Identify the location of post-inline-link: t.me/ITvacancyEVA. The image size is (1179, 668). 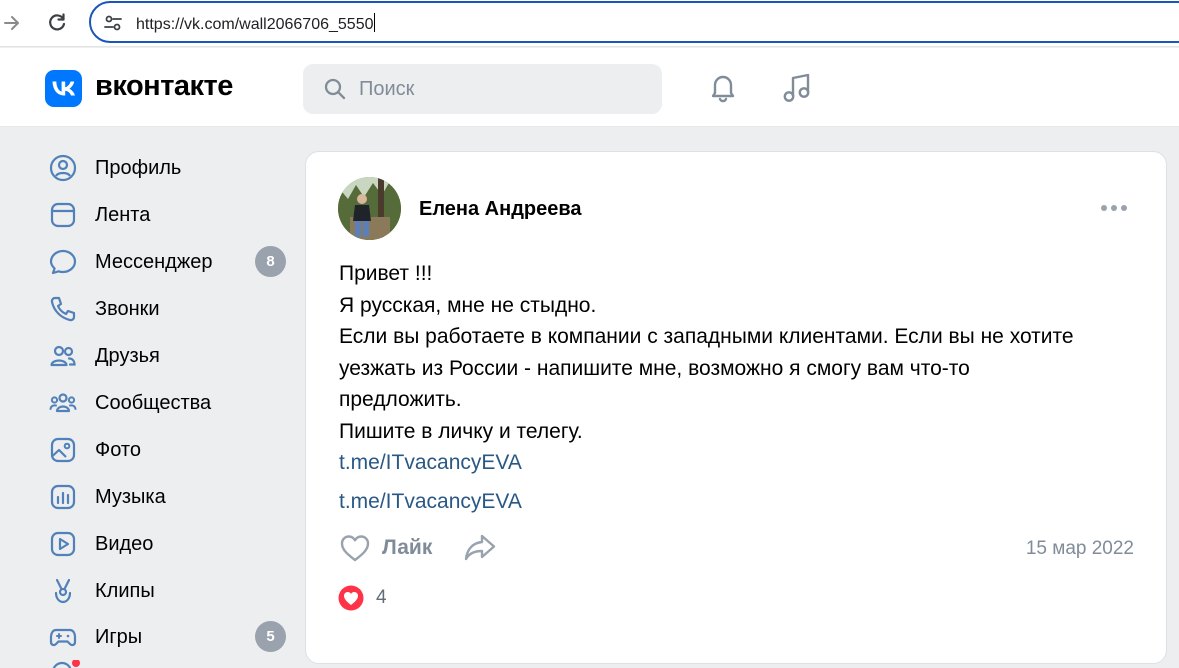
(430, 462).